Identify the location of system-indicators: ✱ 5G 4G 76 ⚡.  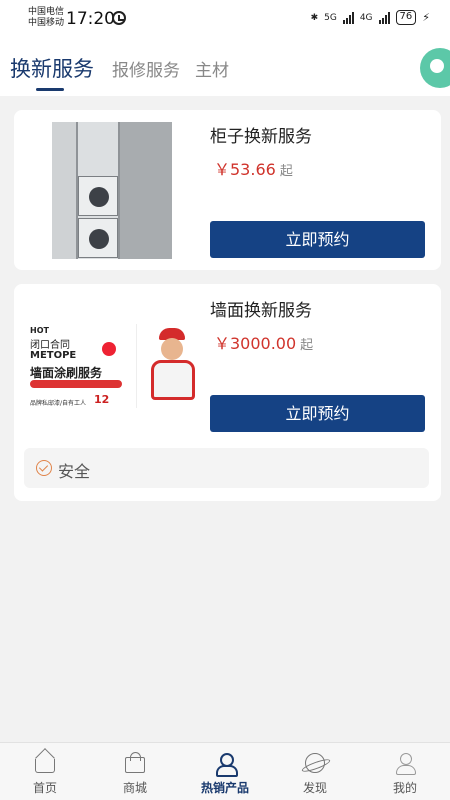
(370, 17).